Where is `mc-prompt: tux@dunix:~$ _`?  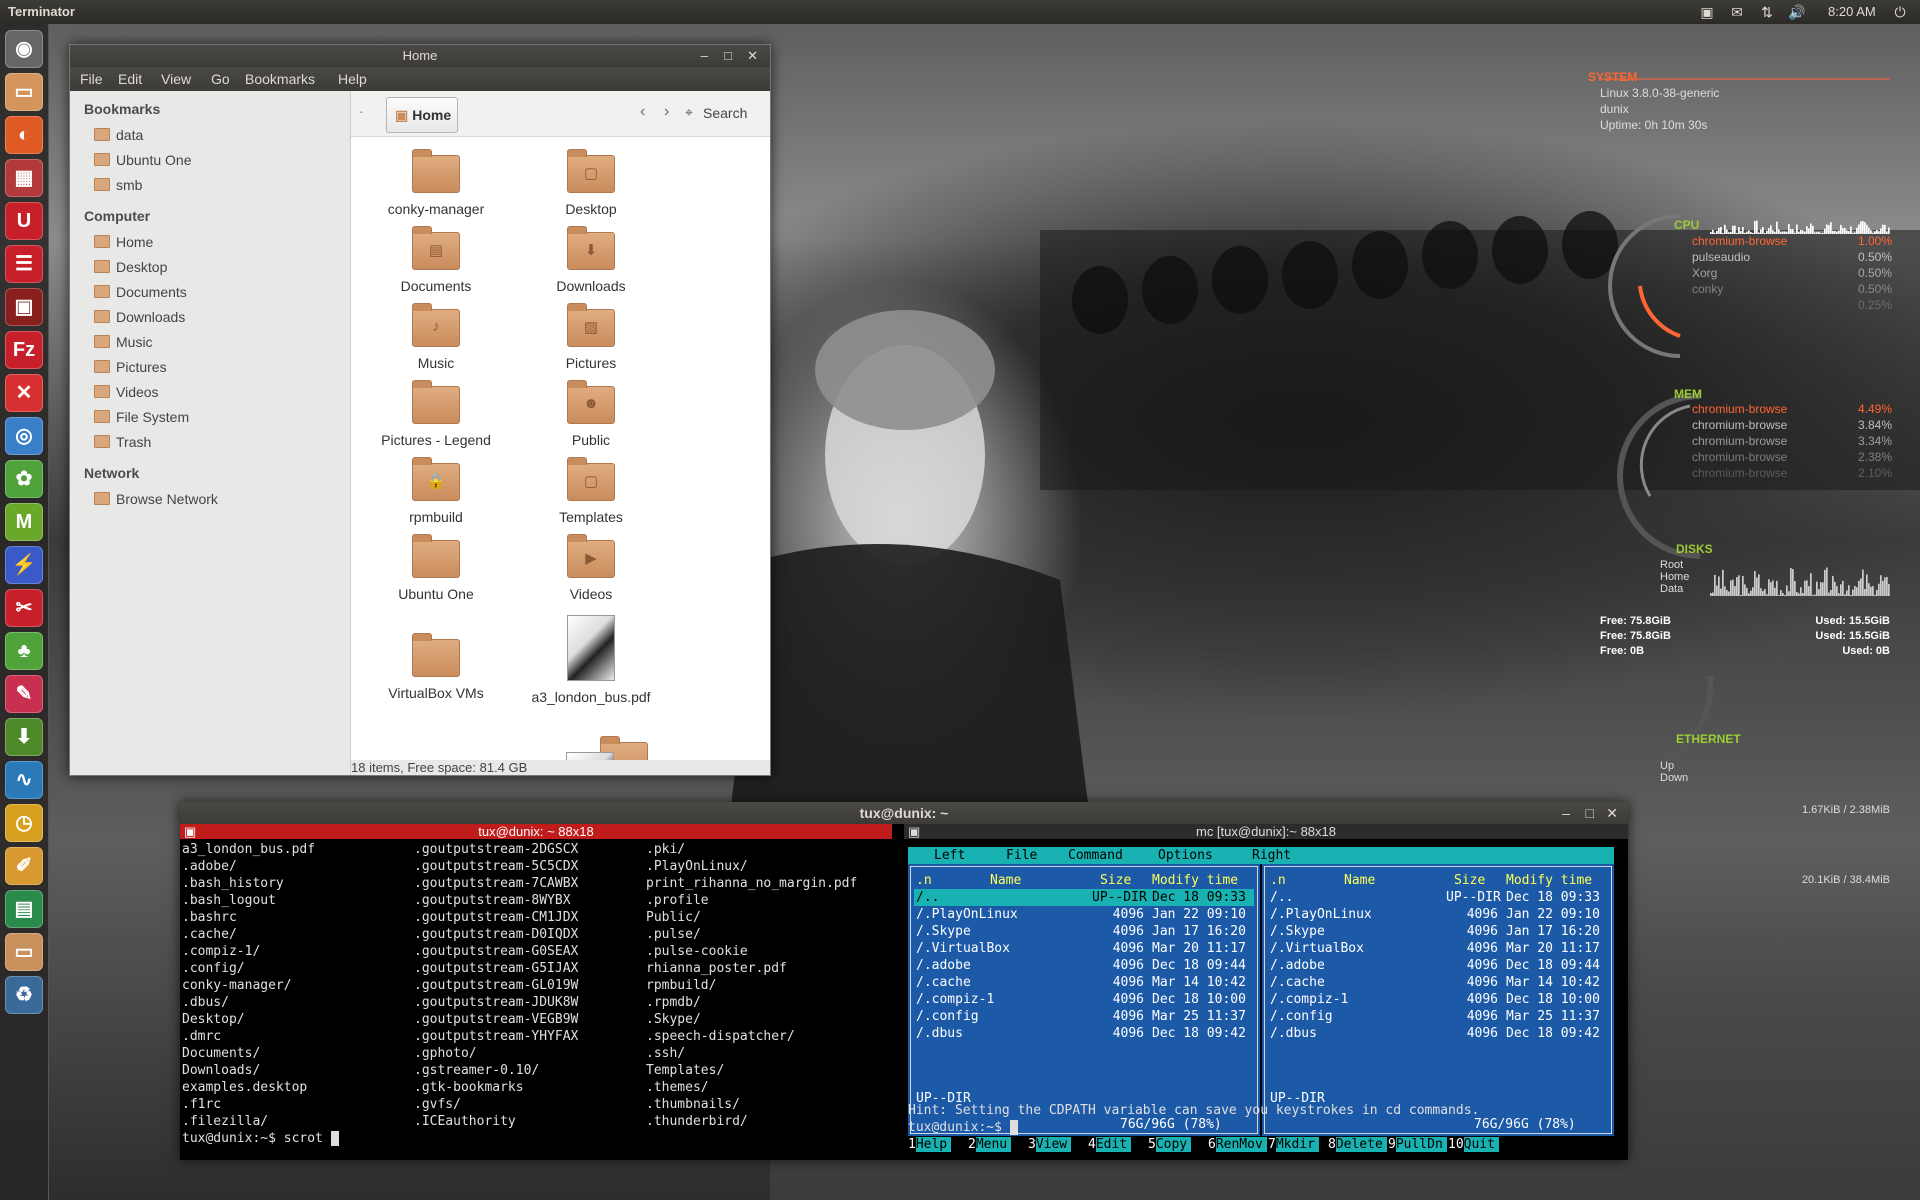 mc-prompt: tux@dunix:~$ _ is located at coordinates (963, 1127).